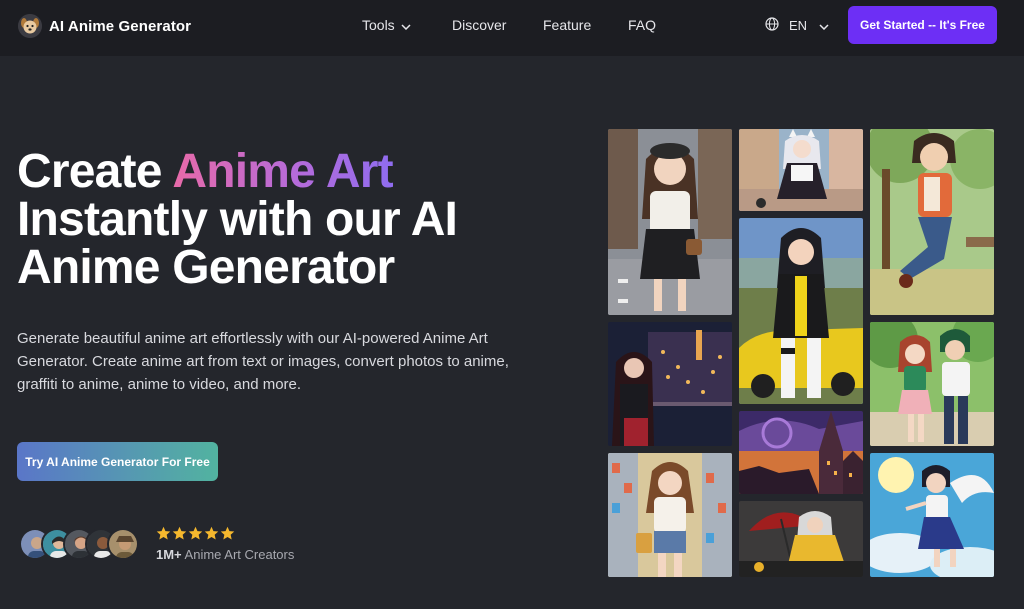 Image resolution: width=1024 pixels, height=609 pixels. I want to click on nav-discover: Discover, so click(479, 25).